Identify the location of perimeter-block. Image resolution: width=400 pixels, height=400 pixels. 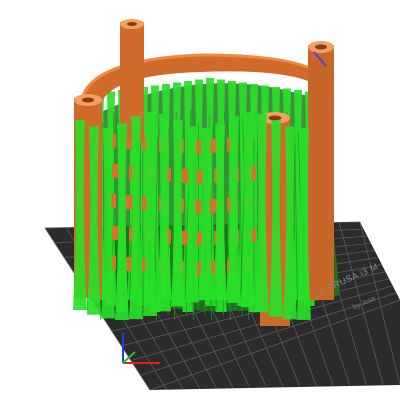
(129, 202).